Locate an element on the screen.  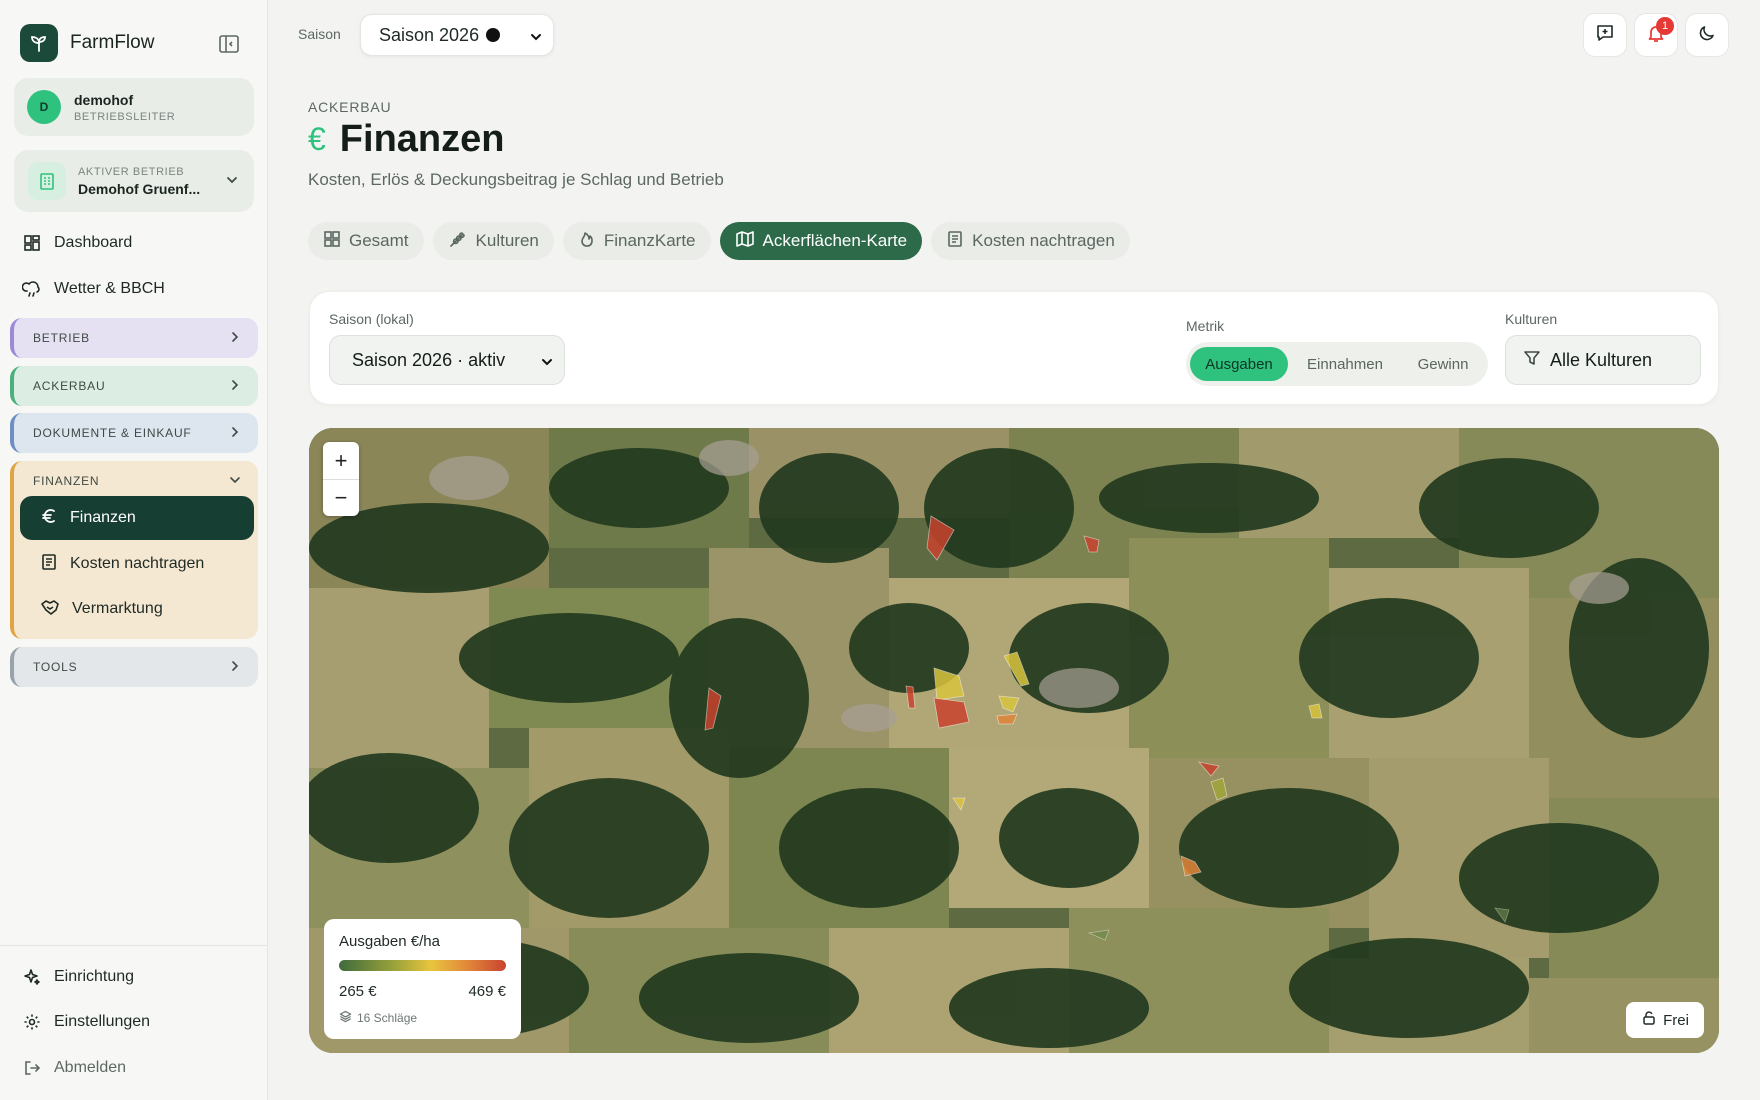
moon-icon is located at coordinates (1707, 35).